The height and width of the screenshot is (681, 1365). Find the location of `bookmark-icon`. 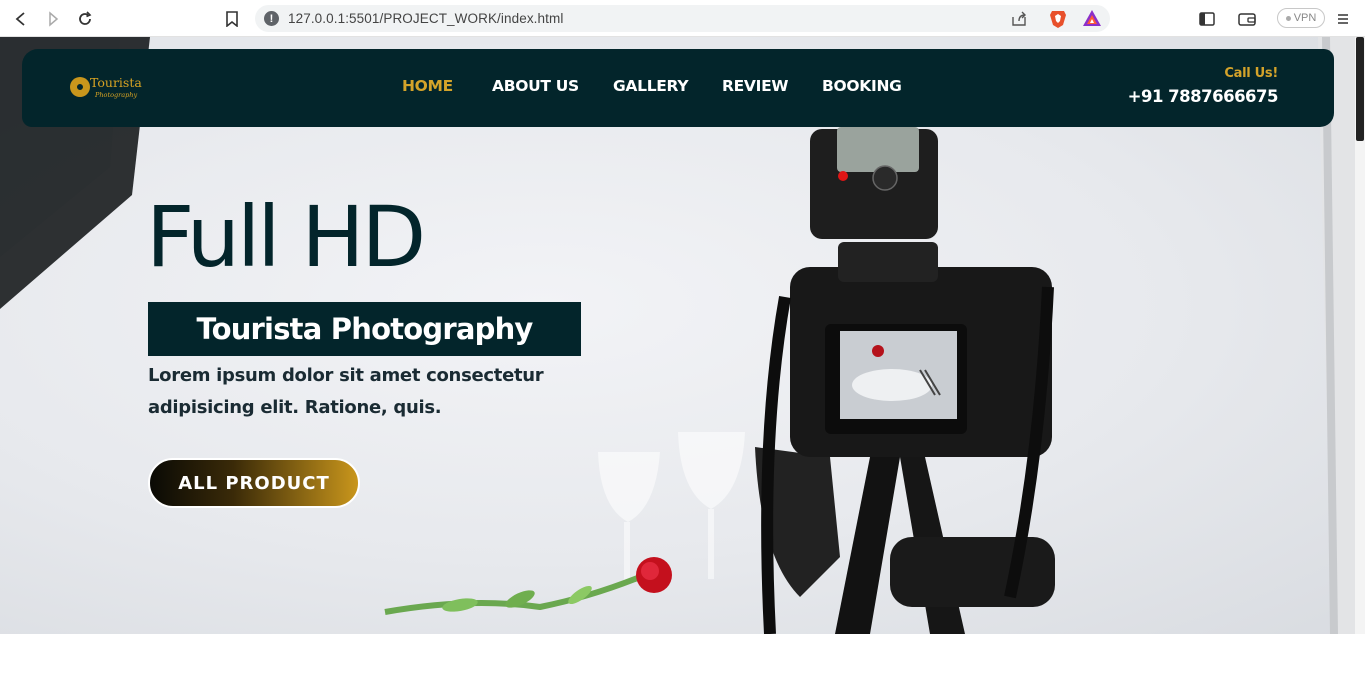

bookmark-icon is located at coordinates (232, 19).